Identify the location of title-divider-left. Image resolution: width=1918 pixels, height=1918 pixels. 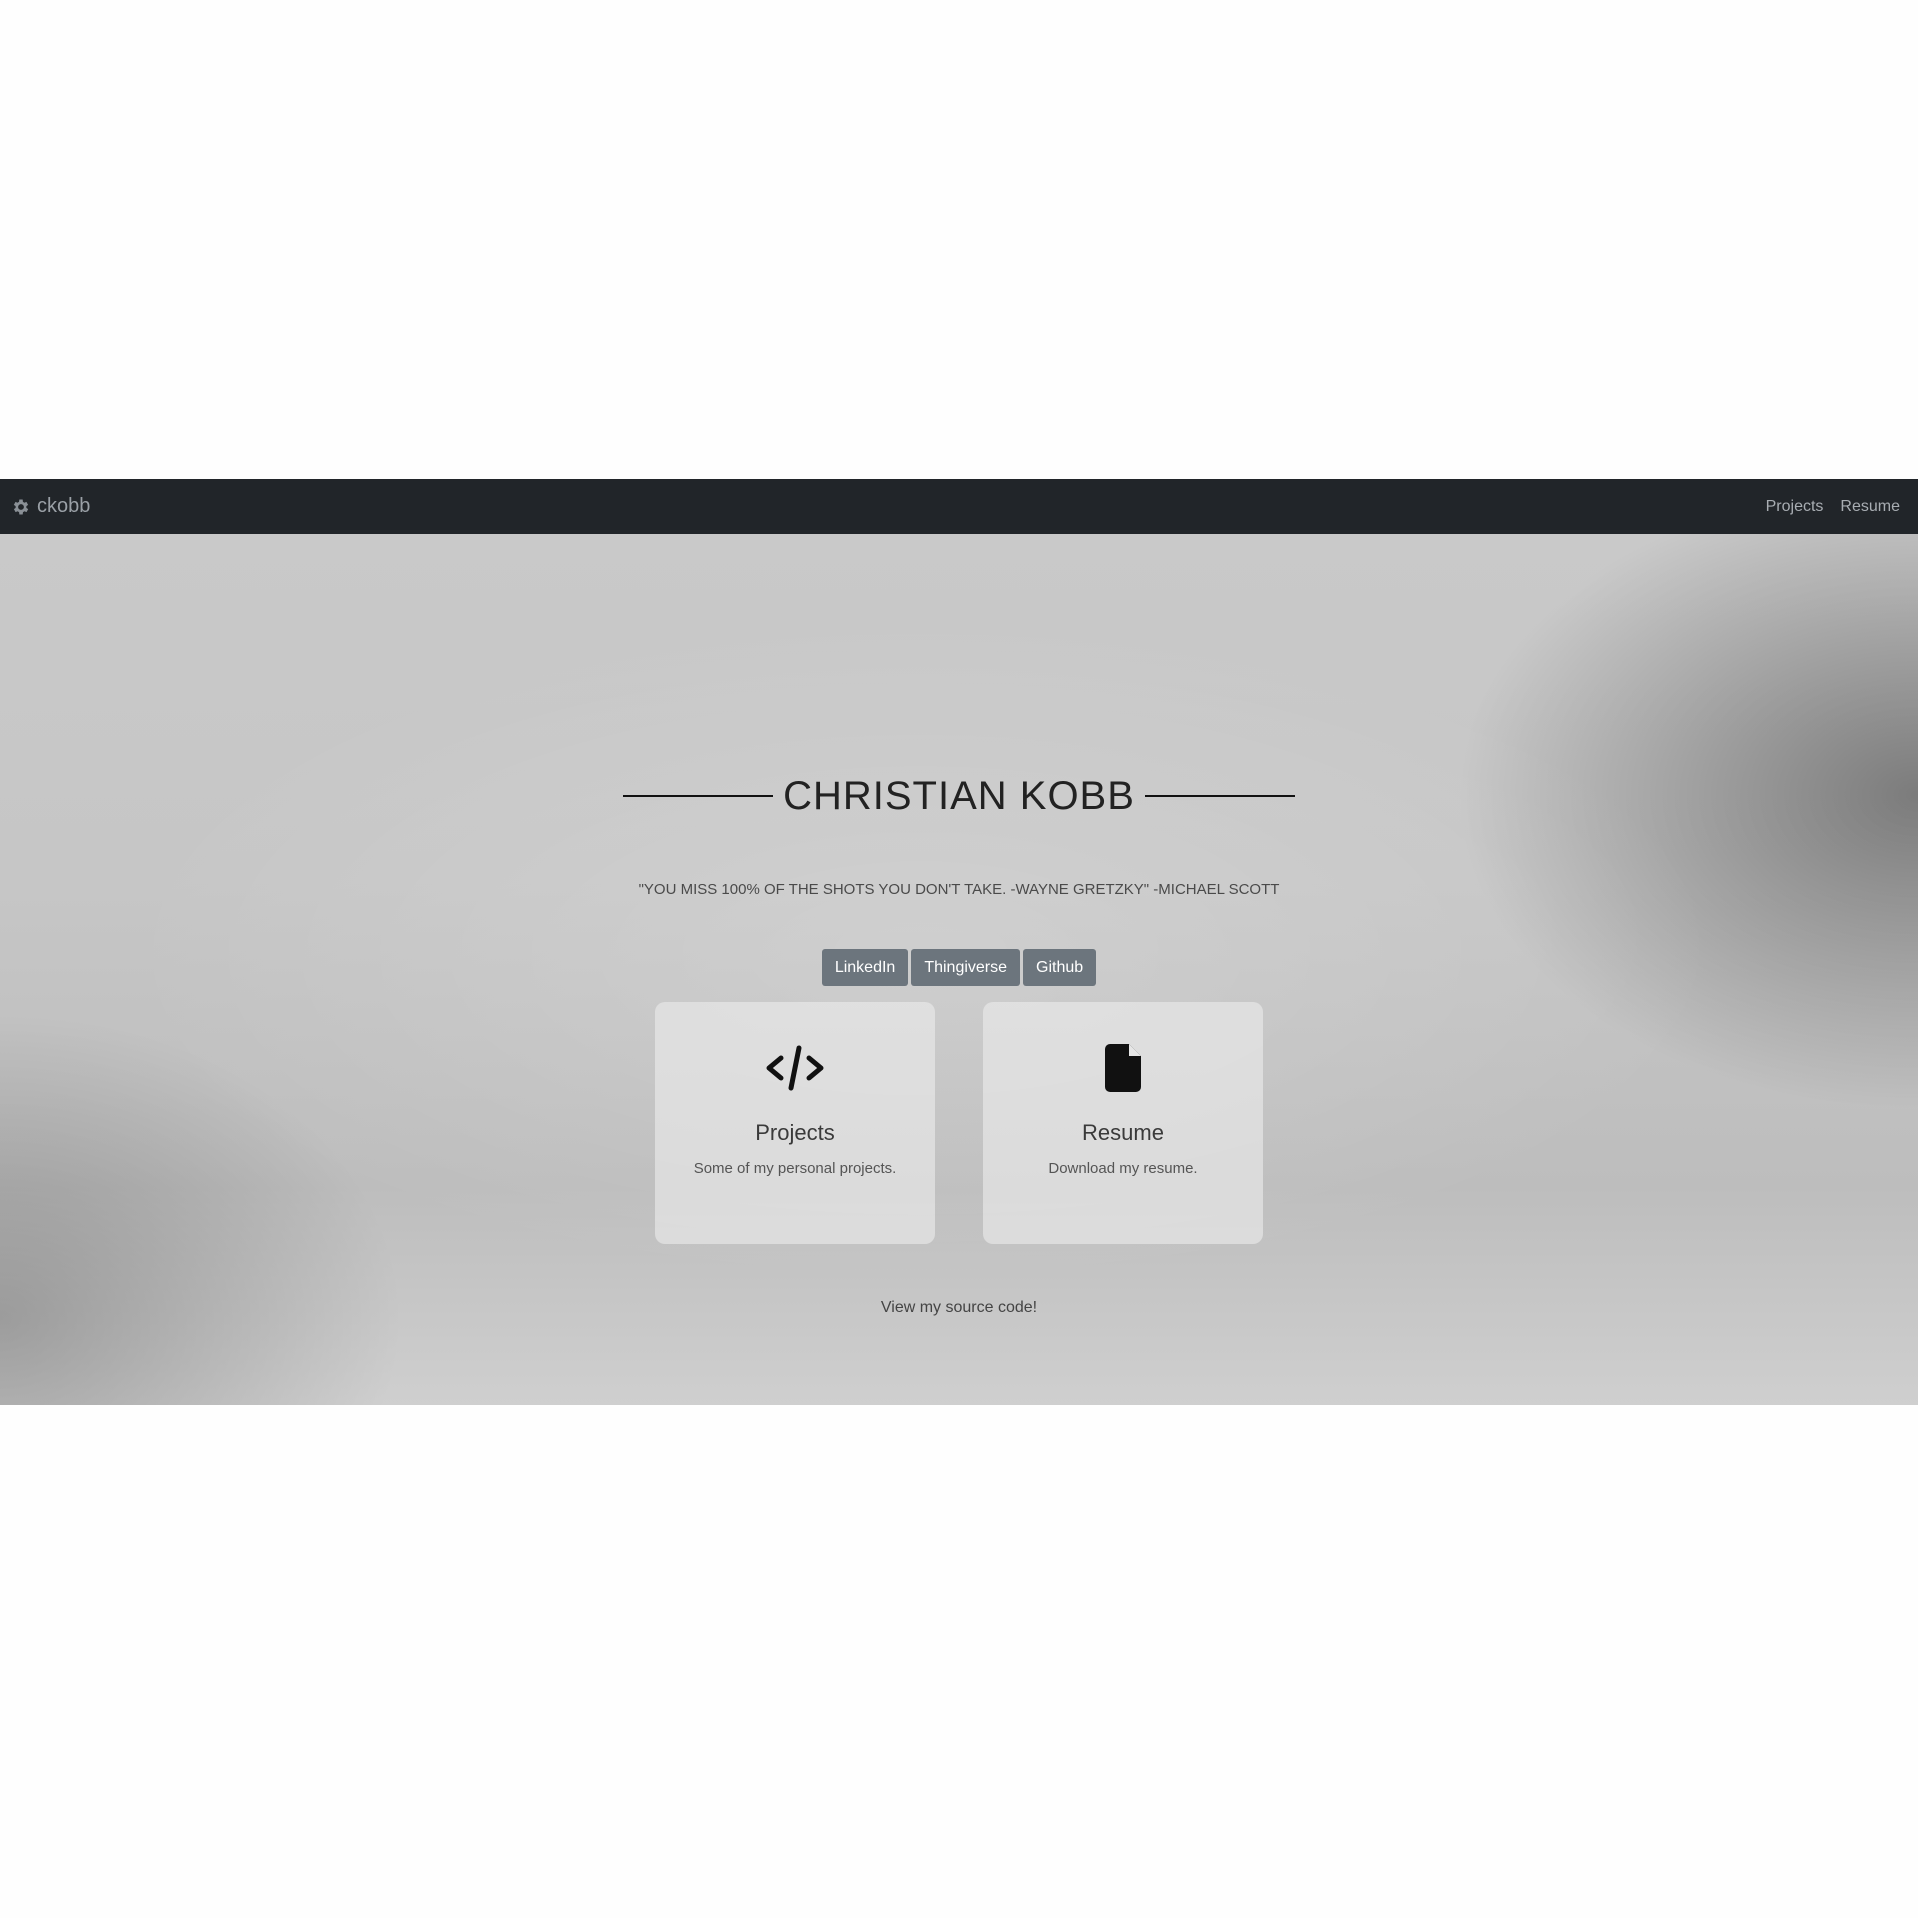
(698, 796).